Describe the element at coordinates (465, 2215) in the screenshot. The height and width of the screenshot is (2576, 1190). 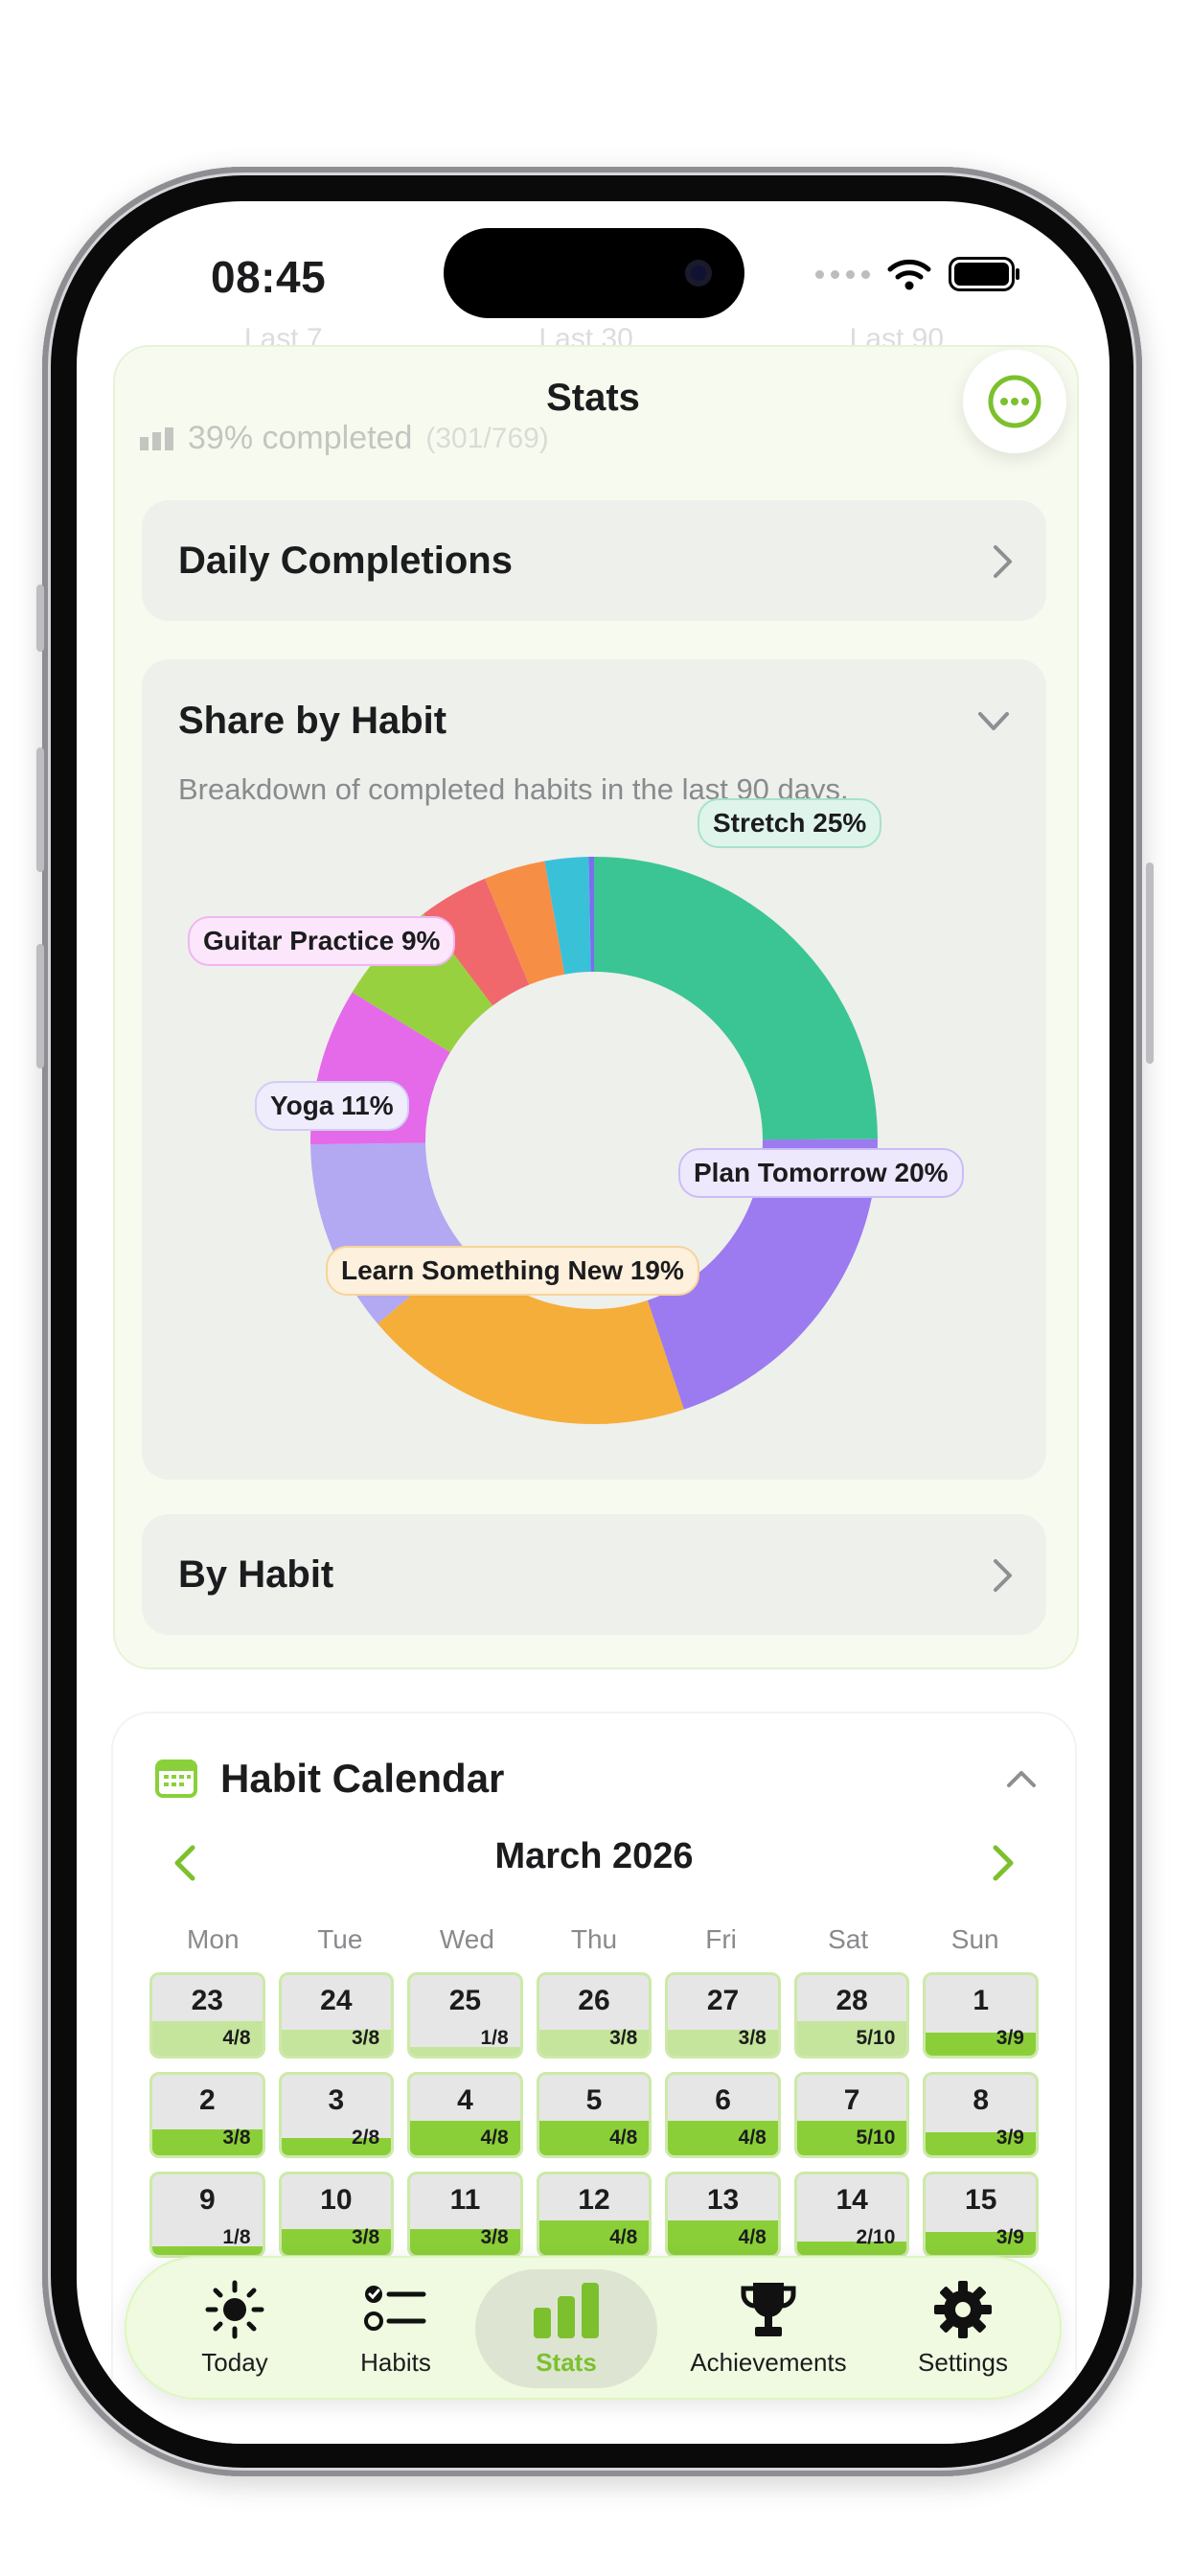
I see `calendar-day: 11 3/8` at that location.